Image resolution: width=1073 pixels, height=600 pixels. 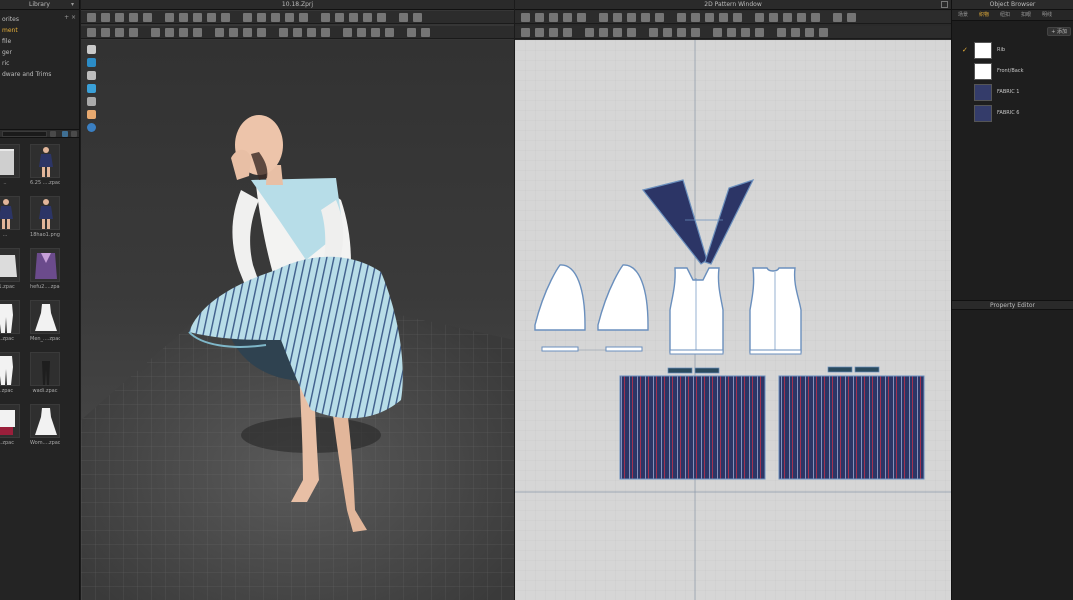 What do you see at coordinates (624, 349) in the screenshot?
I see `pattern-cuff-right` at bounding box center [624, 349].